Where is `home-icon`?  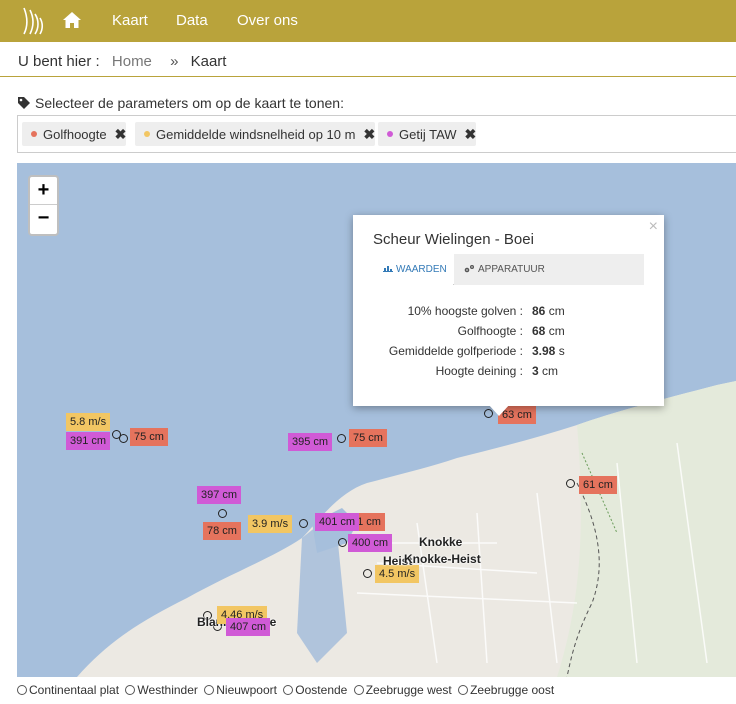
home-icon is located at coordinates (72, 20).